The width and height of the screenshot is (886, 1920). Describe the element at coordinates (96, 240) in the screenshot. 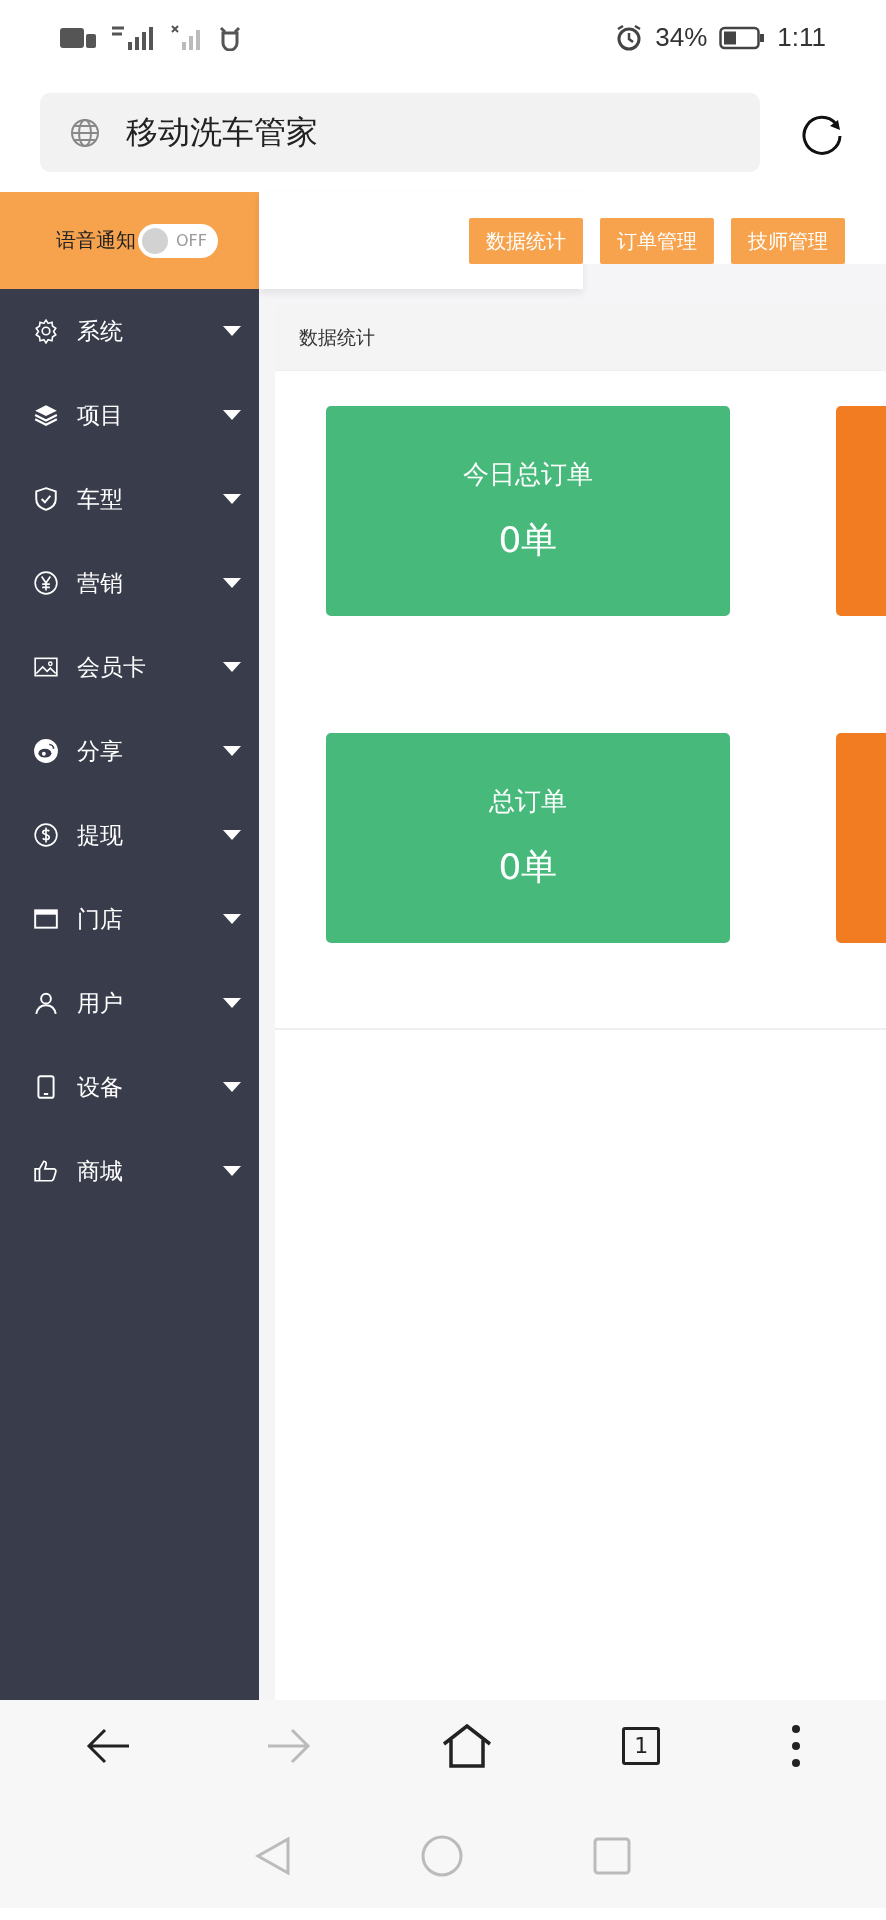

I see `voice-notice-label: 语音通知` at that location.